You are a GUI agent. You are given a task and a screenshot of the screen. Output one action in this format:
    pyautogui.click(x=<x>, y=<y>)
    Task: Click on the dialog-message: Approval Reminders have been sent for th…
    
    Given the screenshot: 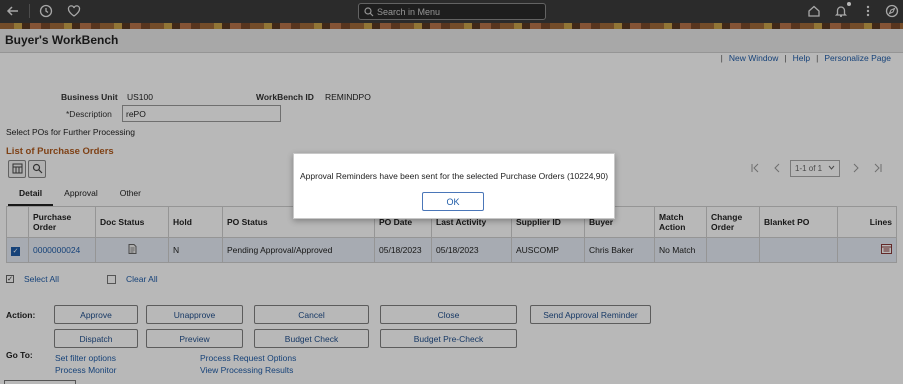 What is the action you would take?
    pyautogui.click(x=454, y=176)
    